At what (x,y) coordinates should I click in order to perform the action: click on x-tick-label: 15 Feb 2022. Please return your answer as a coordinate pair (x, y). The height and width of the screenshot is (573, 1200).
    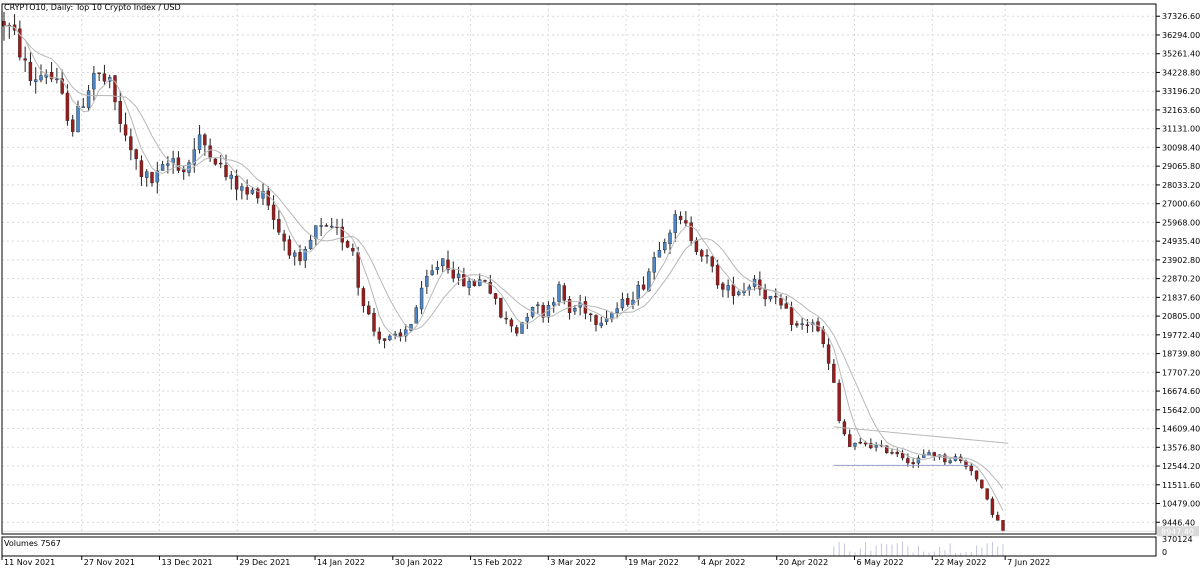
    Looking at the image, I should click on (498, 562).